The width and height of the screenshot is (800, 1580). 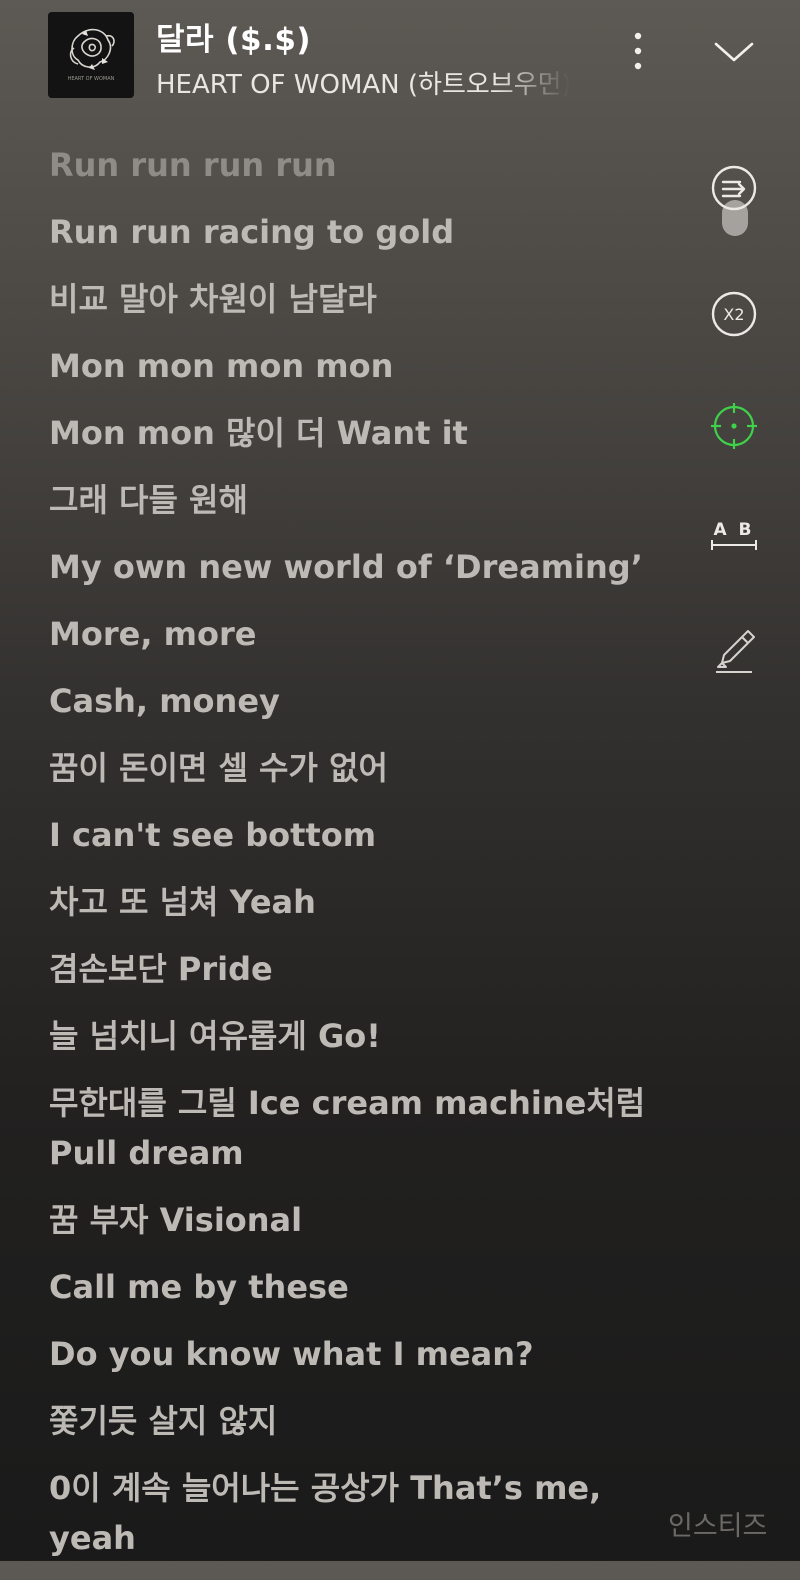 I want to click on chevron-down-icon, so click(x=734, y=52).